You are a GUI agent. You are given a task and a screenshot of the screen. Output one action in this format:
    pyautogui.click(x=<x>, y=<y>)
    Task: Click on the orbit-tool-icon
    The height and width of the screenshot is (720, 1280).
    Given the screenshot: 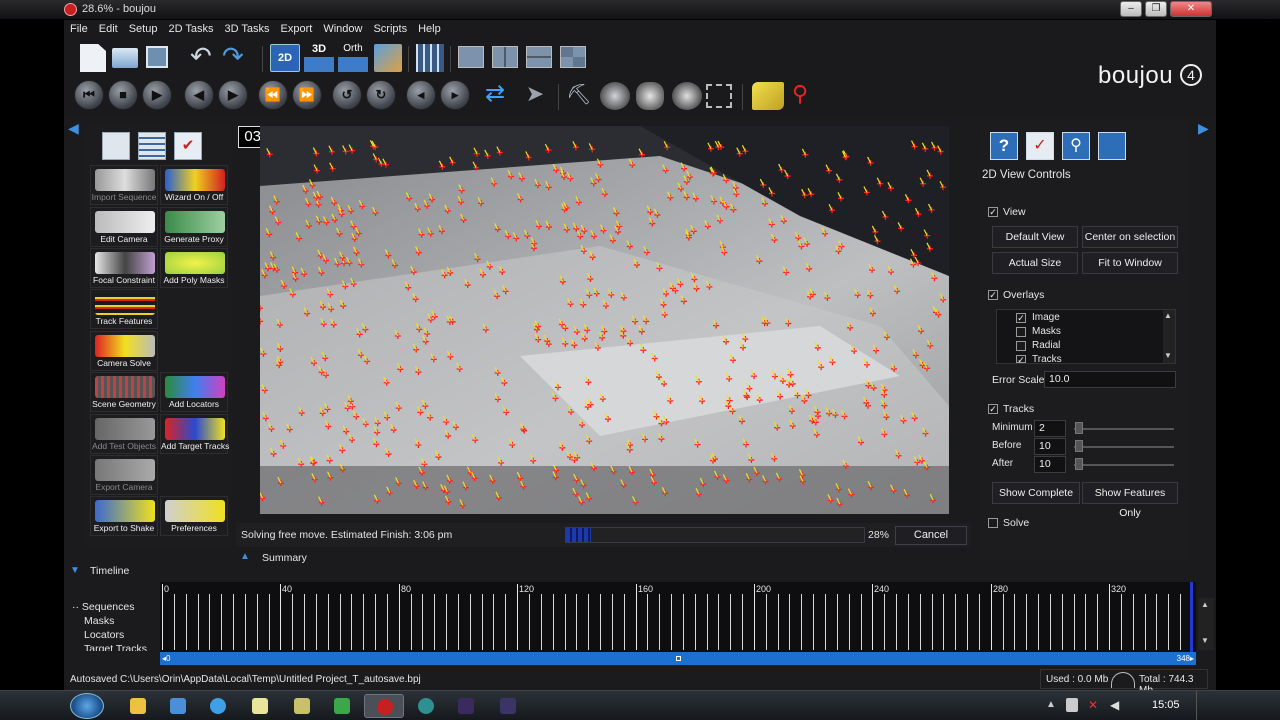 What is the action you would take?
    pyautogui.click(x=615, y=96)
    